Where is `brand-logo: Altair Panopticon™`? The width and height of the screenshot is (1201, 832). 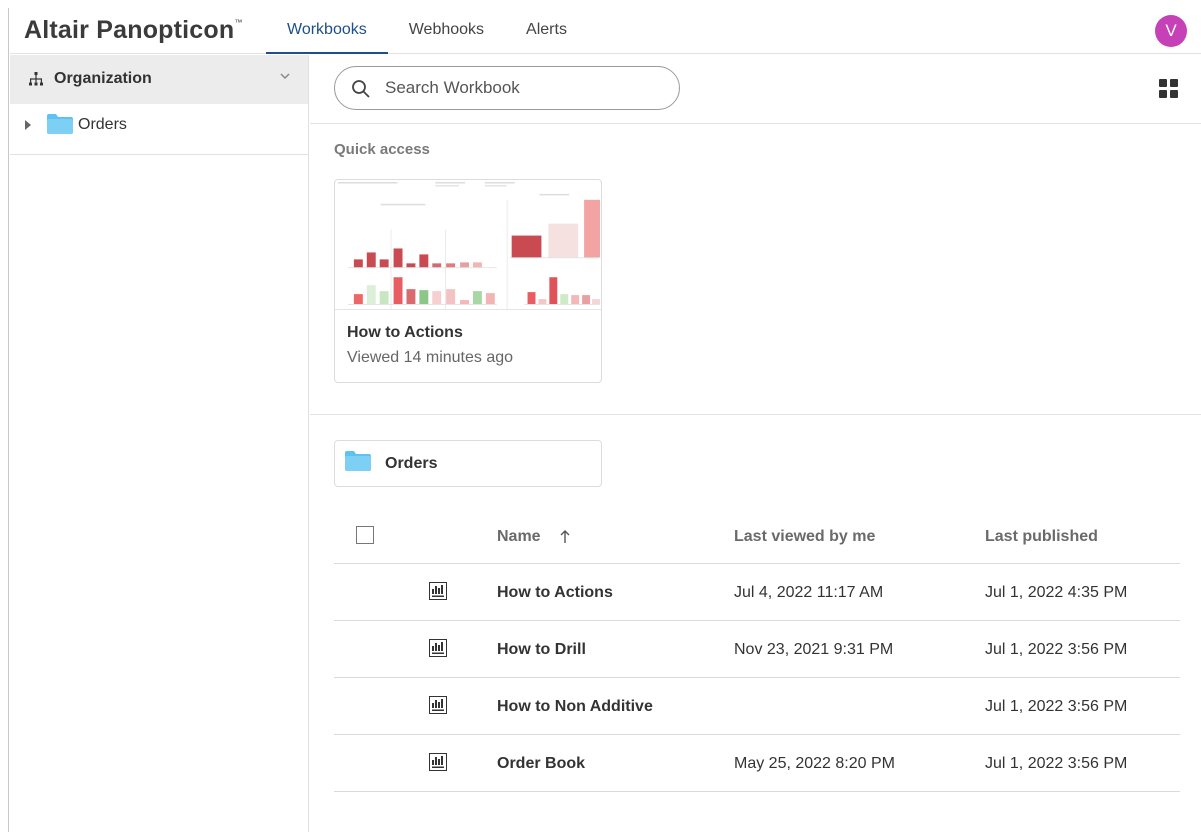
brand-logo: Altair Panopticon™ is located at coordinates (133, 30).